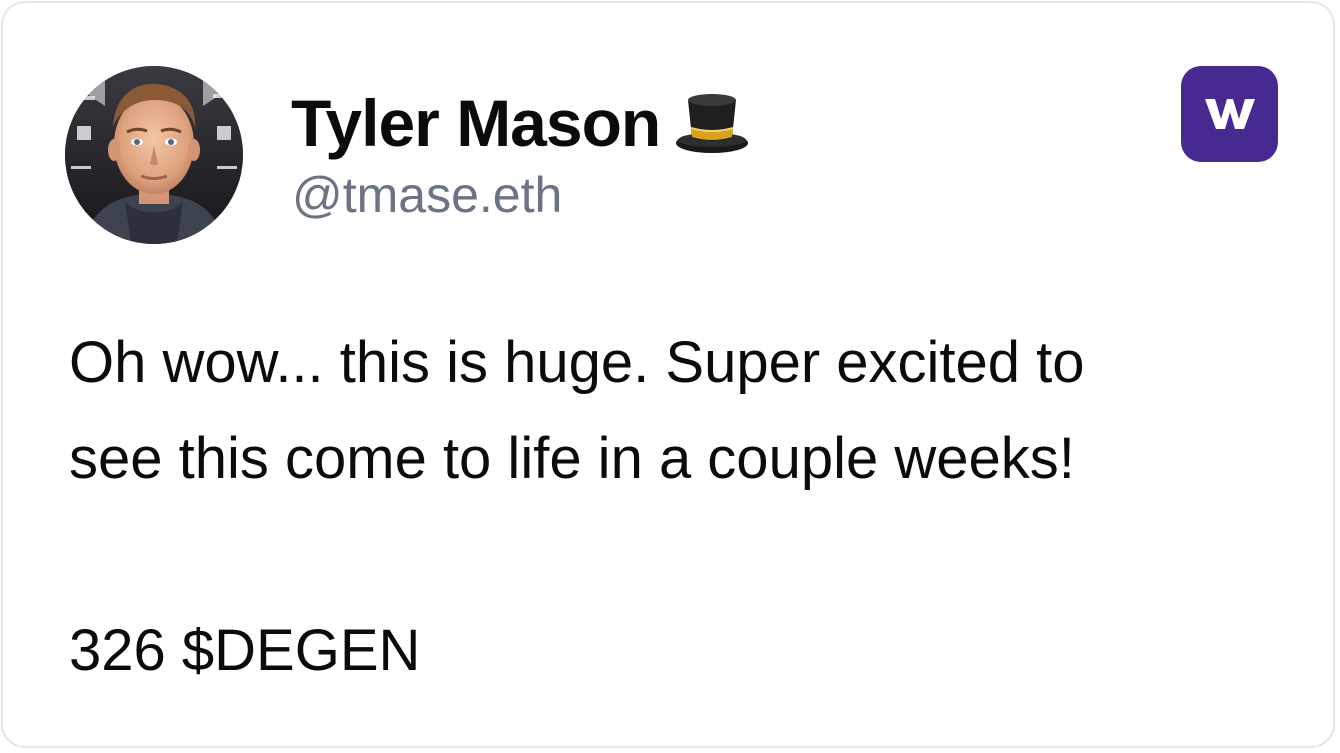 This screenshot has width=1340, height=753. I want to click on warpcast-logo-icon, so click(1229, 114).